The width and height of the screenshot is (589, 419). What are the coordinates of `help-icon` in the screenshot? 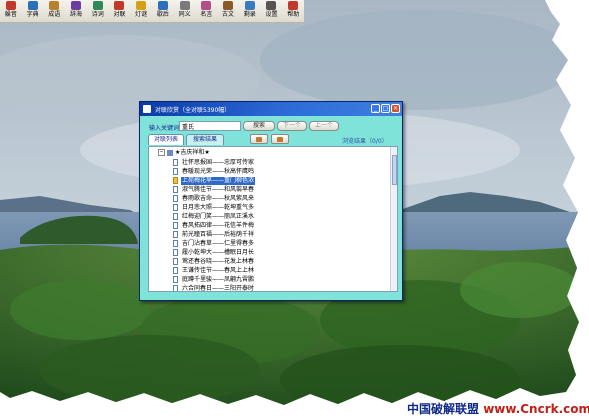 It's located at (293, 5).